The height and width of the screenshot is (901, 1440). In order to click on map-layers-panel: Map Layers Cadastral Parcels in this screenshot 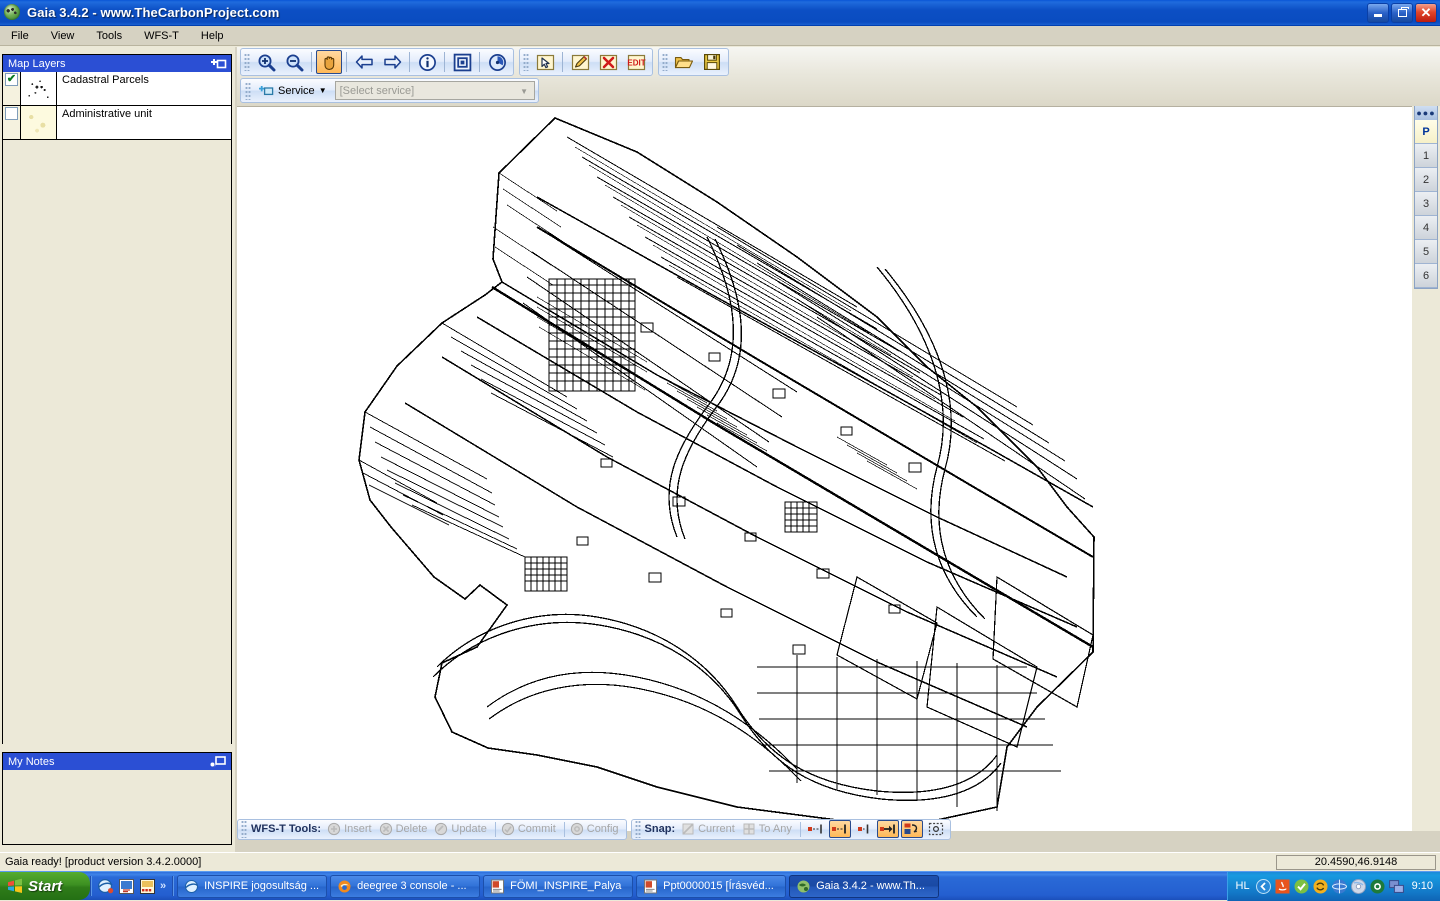, I will do `click(117, 407)`.